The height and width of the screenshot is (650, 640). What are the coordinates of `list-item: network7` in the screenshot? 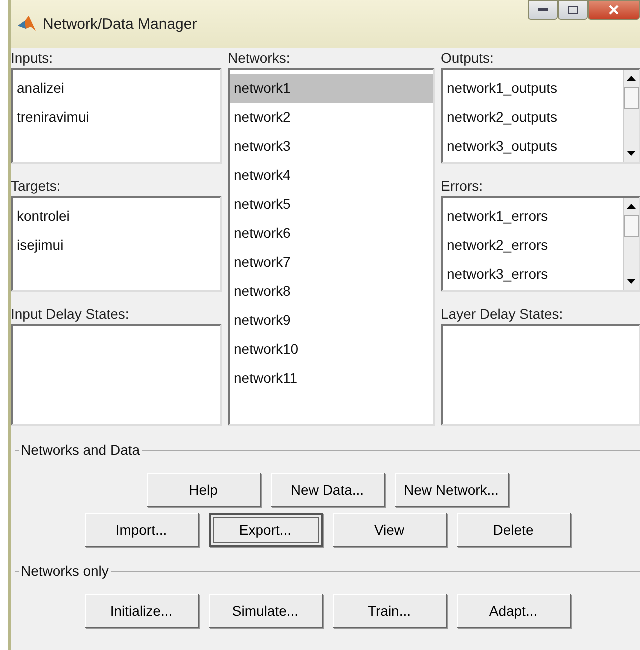 It's located at (331, 262).